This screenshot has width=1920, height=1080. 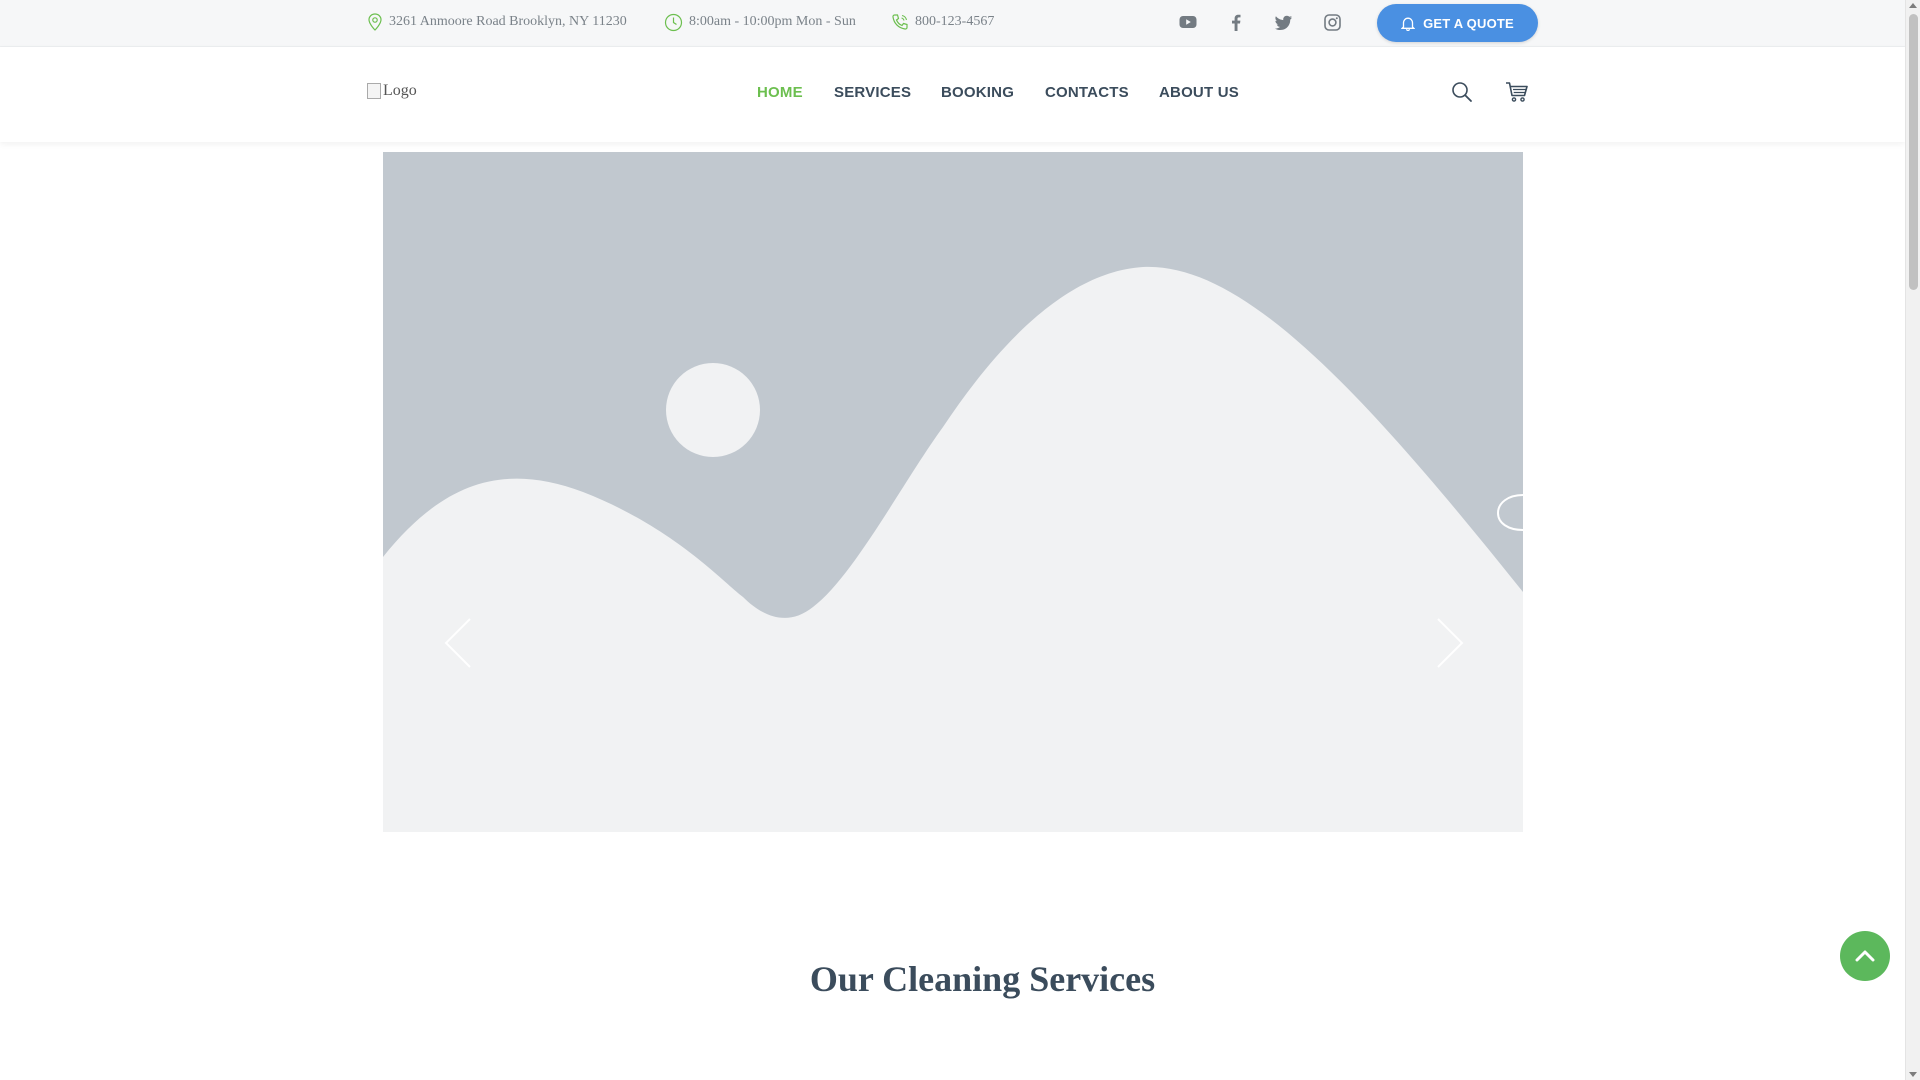 I want to click on search-icon, so click(x=1462, y=92).